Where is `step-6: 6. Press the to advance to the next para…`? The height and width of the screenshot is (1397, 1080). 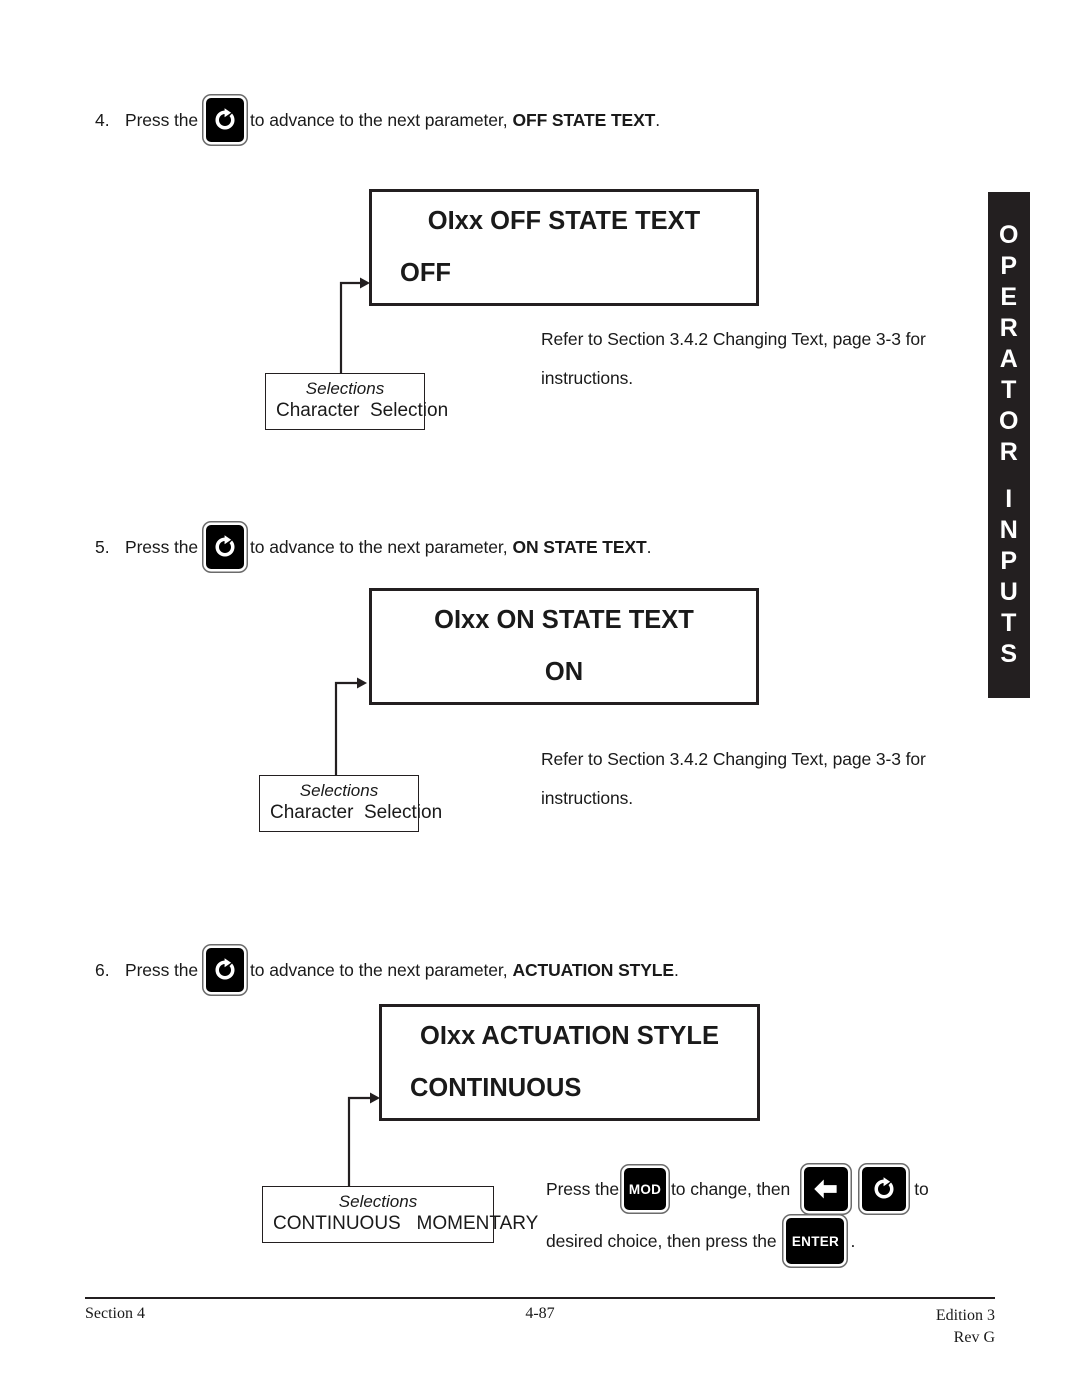
step-6: 6. Press the to advance to the next para… is located at coordinates (387, 970).